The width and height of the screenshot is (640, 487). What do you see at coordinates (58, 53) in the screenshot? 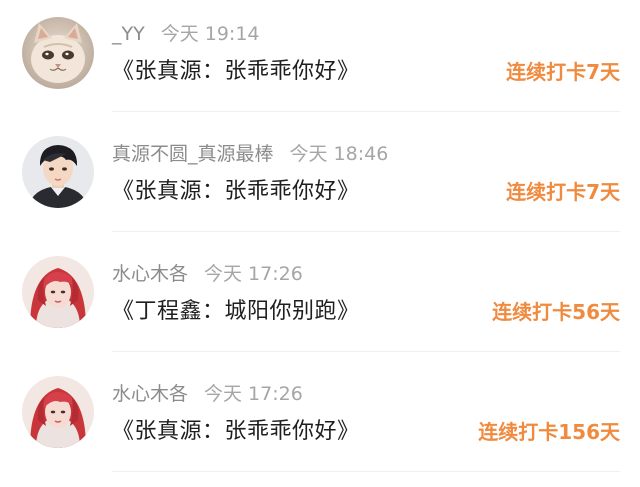
I see `cat-avatar-icon` at bounding box center [58, 53].